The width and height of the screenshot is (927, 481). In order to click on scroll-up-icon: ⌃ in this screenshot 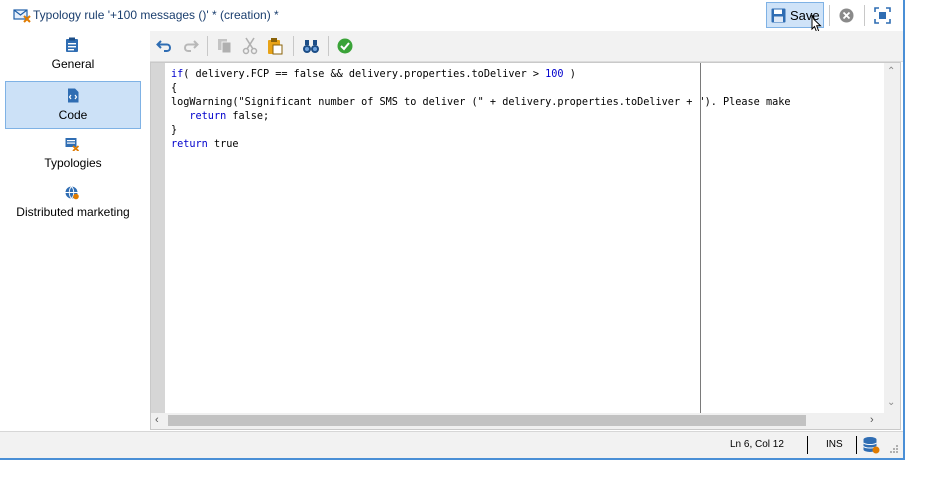, I will do `click(891, 71)`.